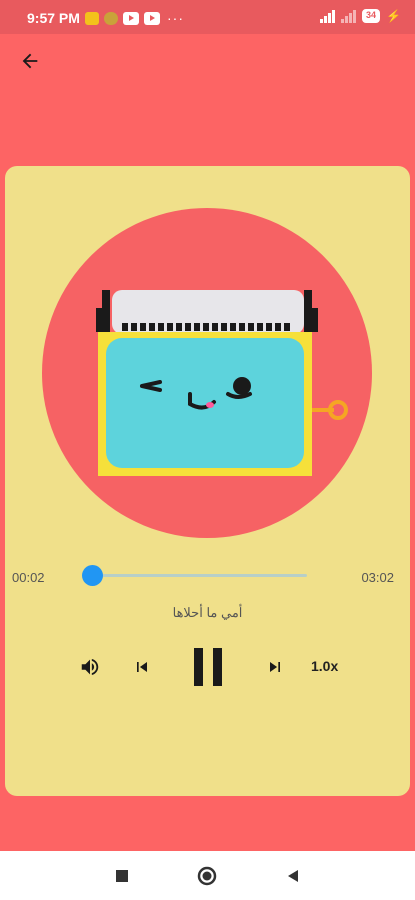  I want to click on skip-next-icon, so click(275, 667).